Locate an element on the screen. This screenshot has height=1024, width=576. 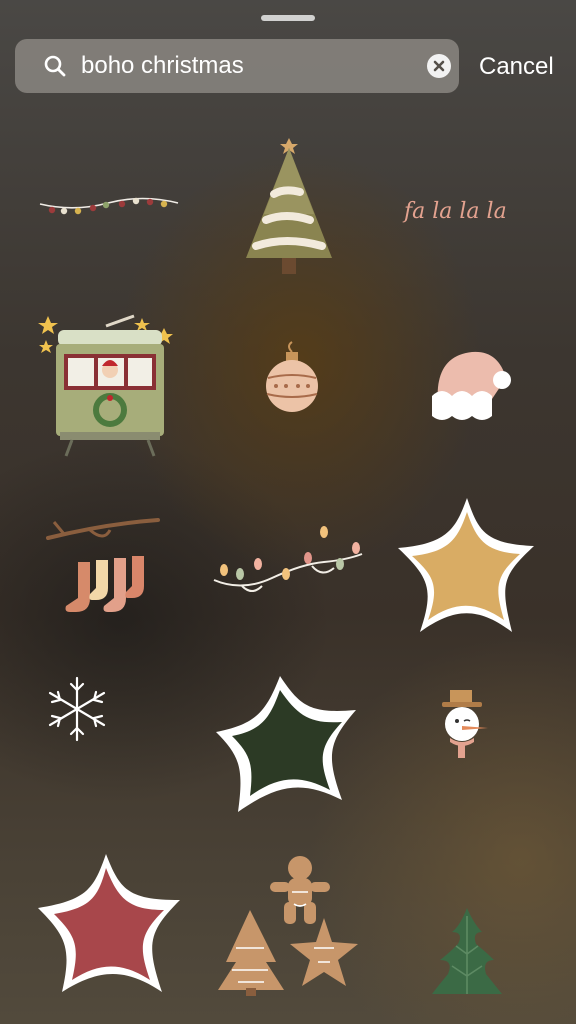
search-input is located at coordinates (251, 66).